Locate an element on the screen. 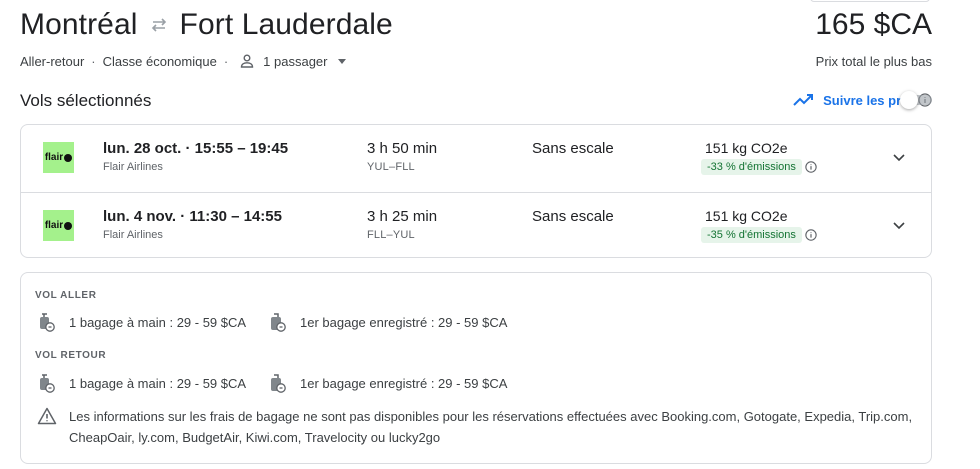 This screenshot has width=980, height=469. emissions-badge: -35 % d'émissions is located at coordinates (751, 235).